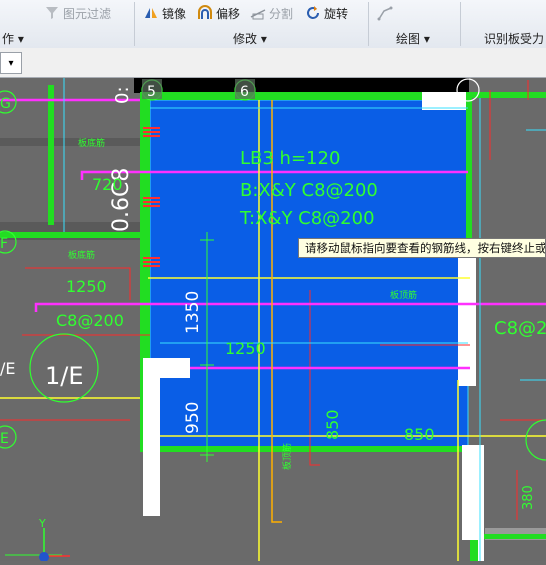  I want to click on mirror-icon, so click(151, 13).